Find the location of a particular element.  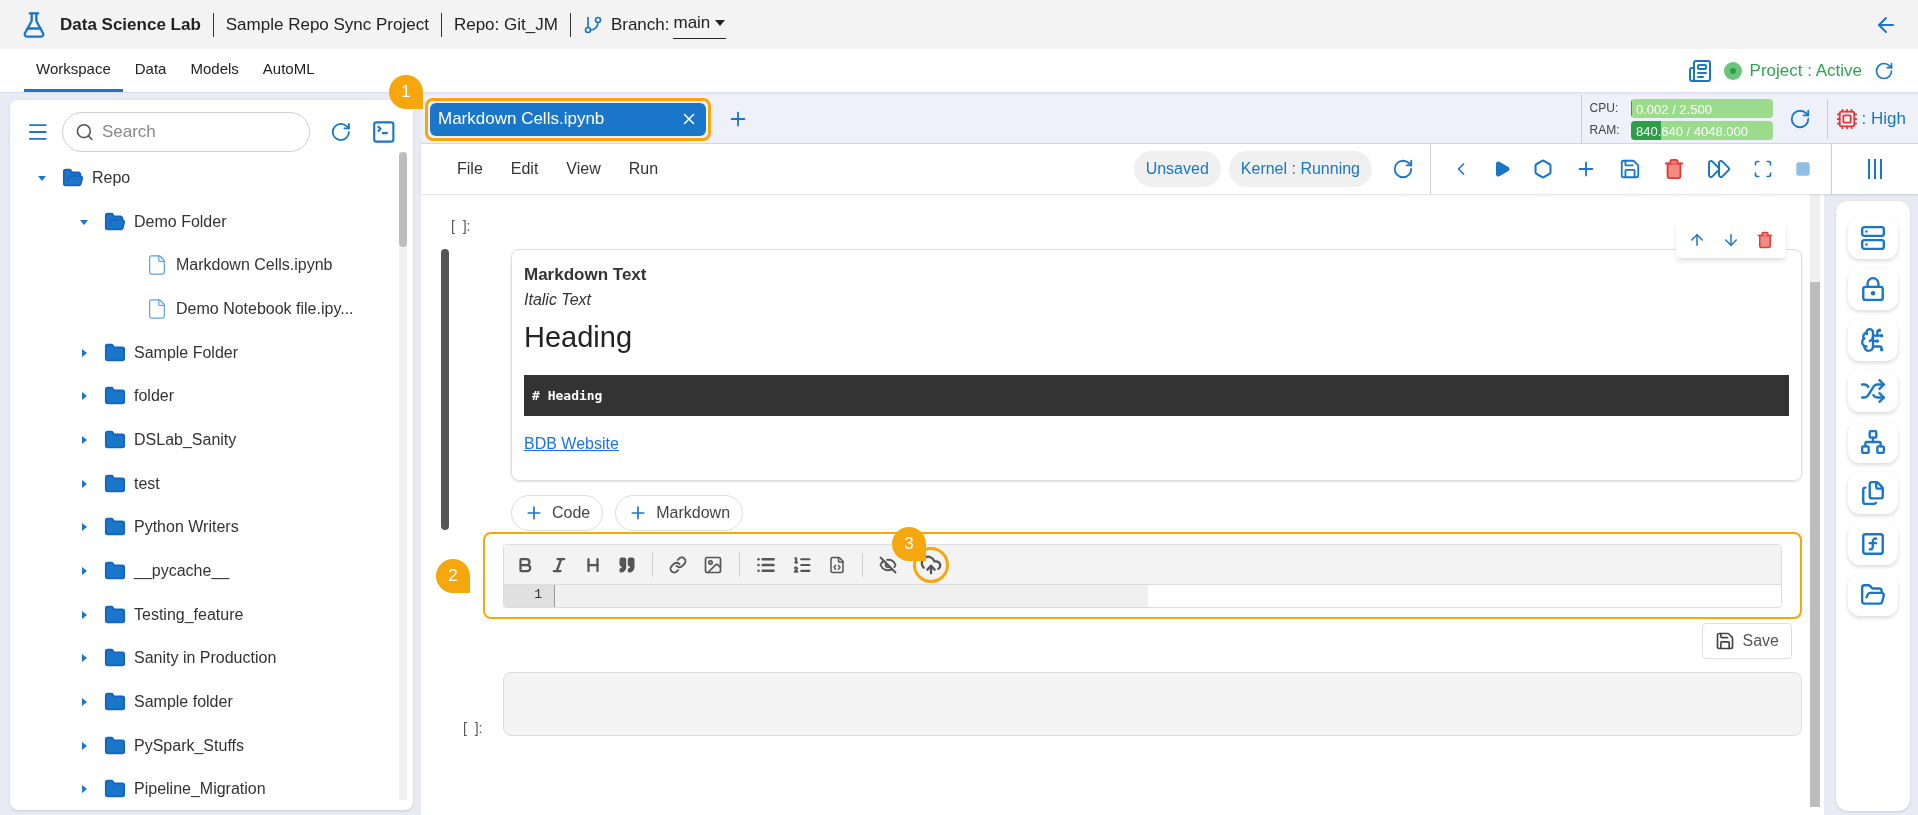

nav-tab: Workspace is located at coordinates (73, 70).